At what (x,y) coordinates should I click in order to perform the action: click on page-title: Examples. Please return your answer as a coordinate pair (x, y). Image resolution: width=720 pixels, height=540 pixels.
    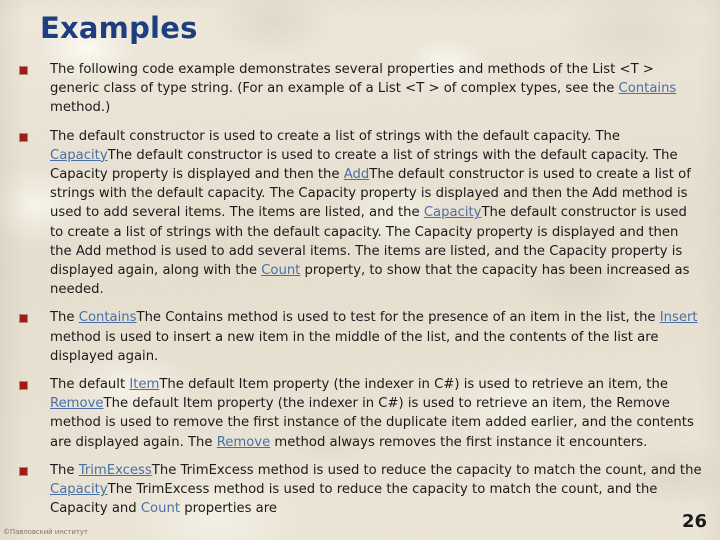
    Looking at the image, I should click on (119, 28).